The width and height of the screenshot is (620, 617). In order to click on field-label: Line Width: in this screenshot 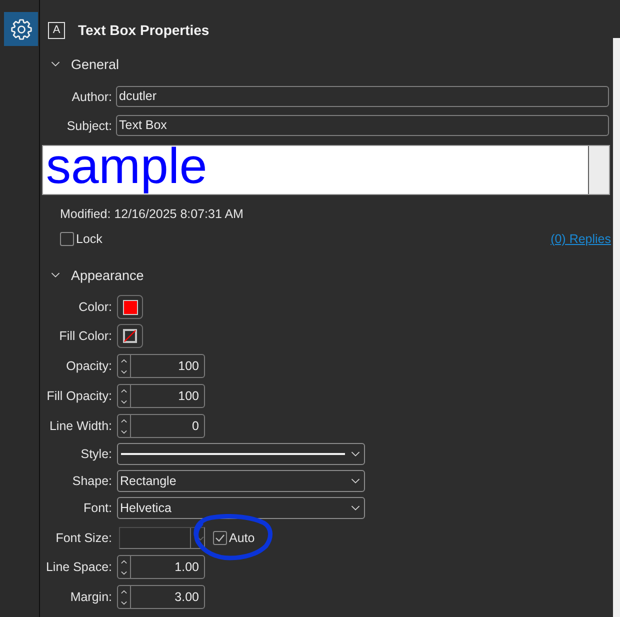, I will do `click(80, 426)`.